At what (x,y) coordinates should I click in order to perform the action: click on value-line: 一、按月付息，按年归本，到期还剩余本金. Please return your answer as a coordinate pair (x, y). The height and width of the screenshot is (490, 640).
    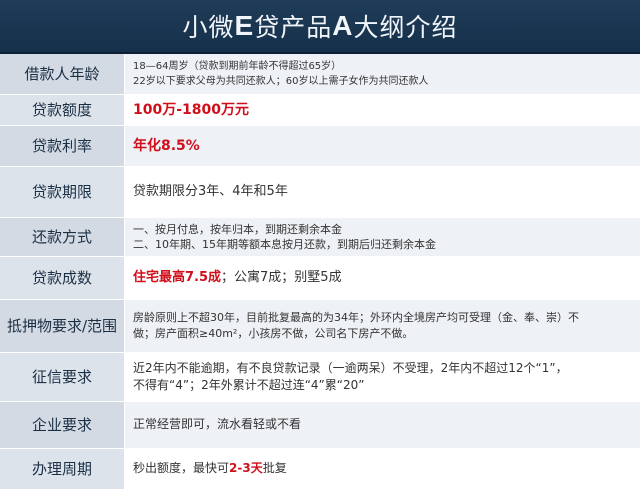
    Looking at the image, I should click on (237, 229).